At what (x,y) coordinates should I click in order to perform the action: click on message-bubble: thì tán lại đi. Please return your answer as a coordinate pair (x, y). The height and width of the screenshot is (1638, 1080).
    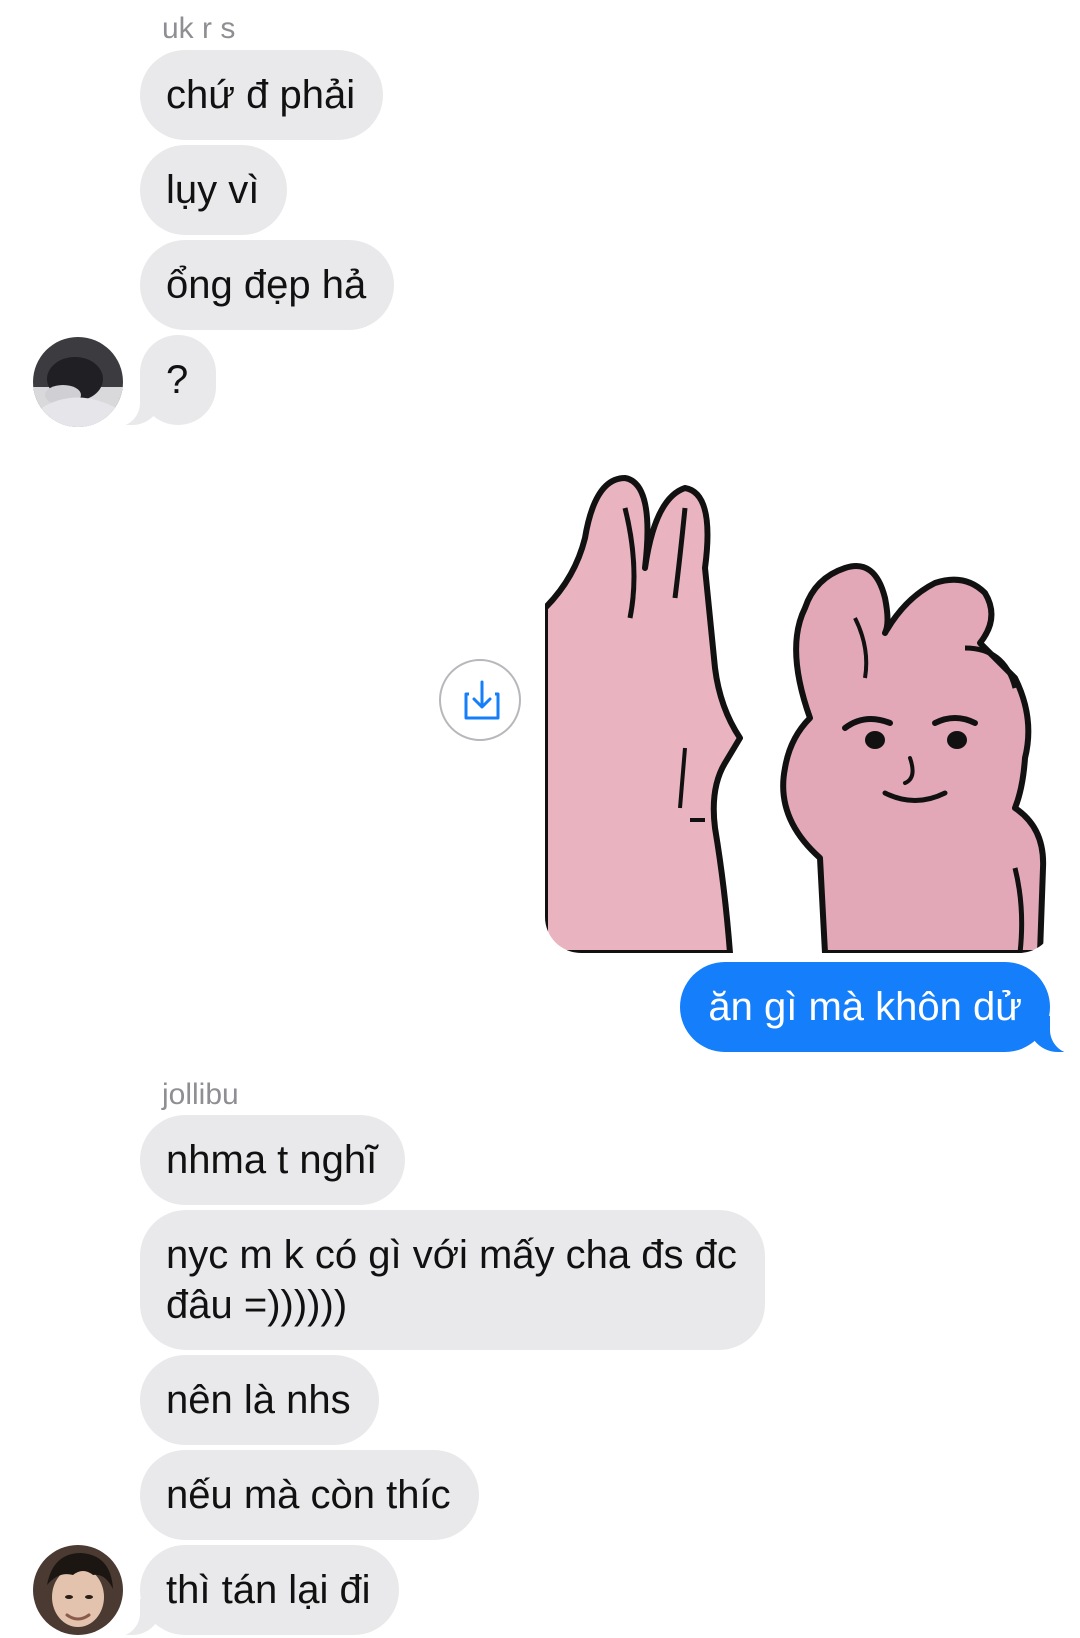
    Looking at the image, I should click on (254, 1591).